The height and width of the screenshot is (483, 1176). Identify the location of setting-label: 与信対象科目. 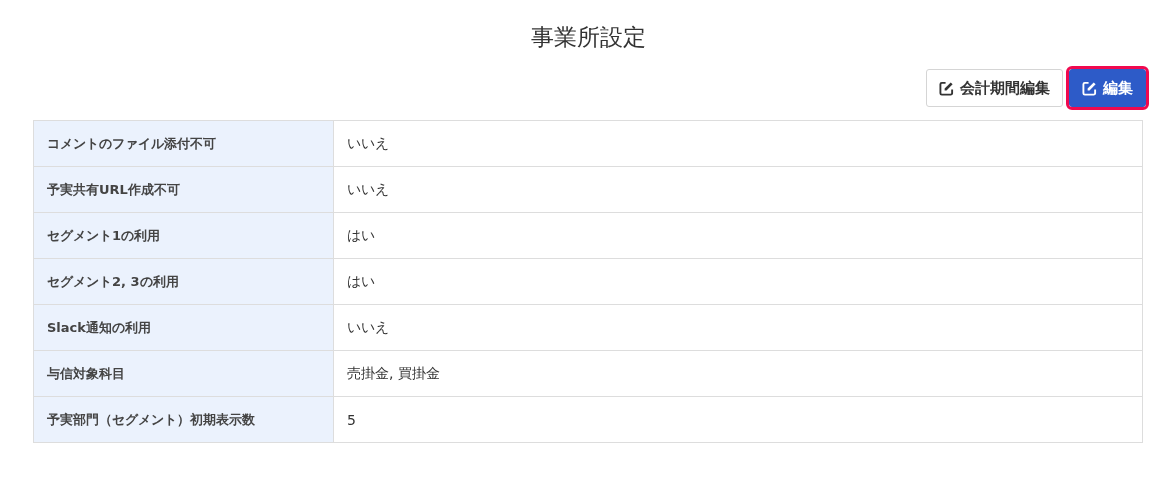
(184, 373).